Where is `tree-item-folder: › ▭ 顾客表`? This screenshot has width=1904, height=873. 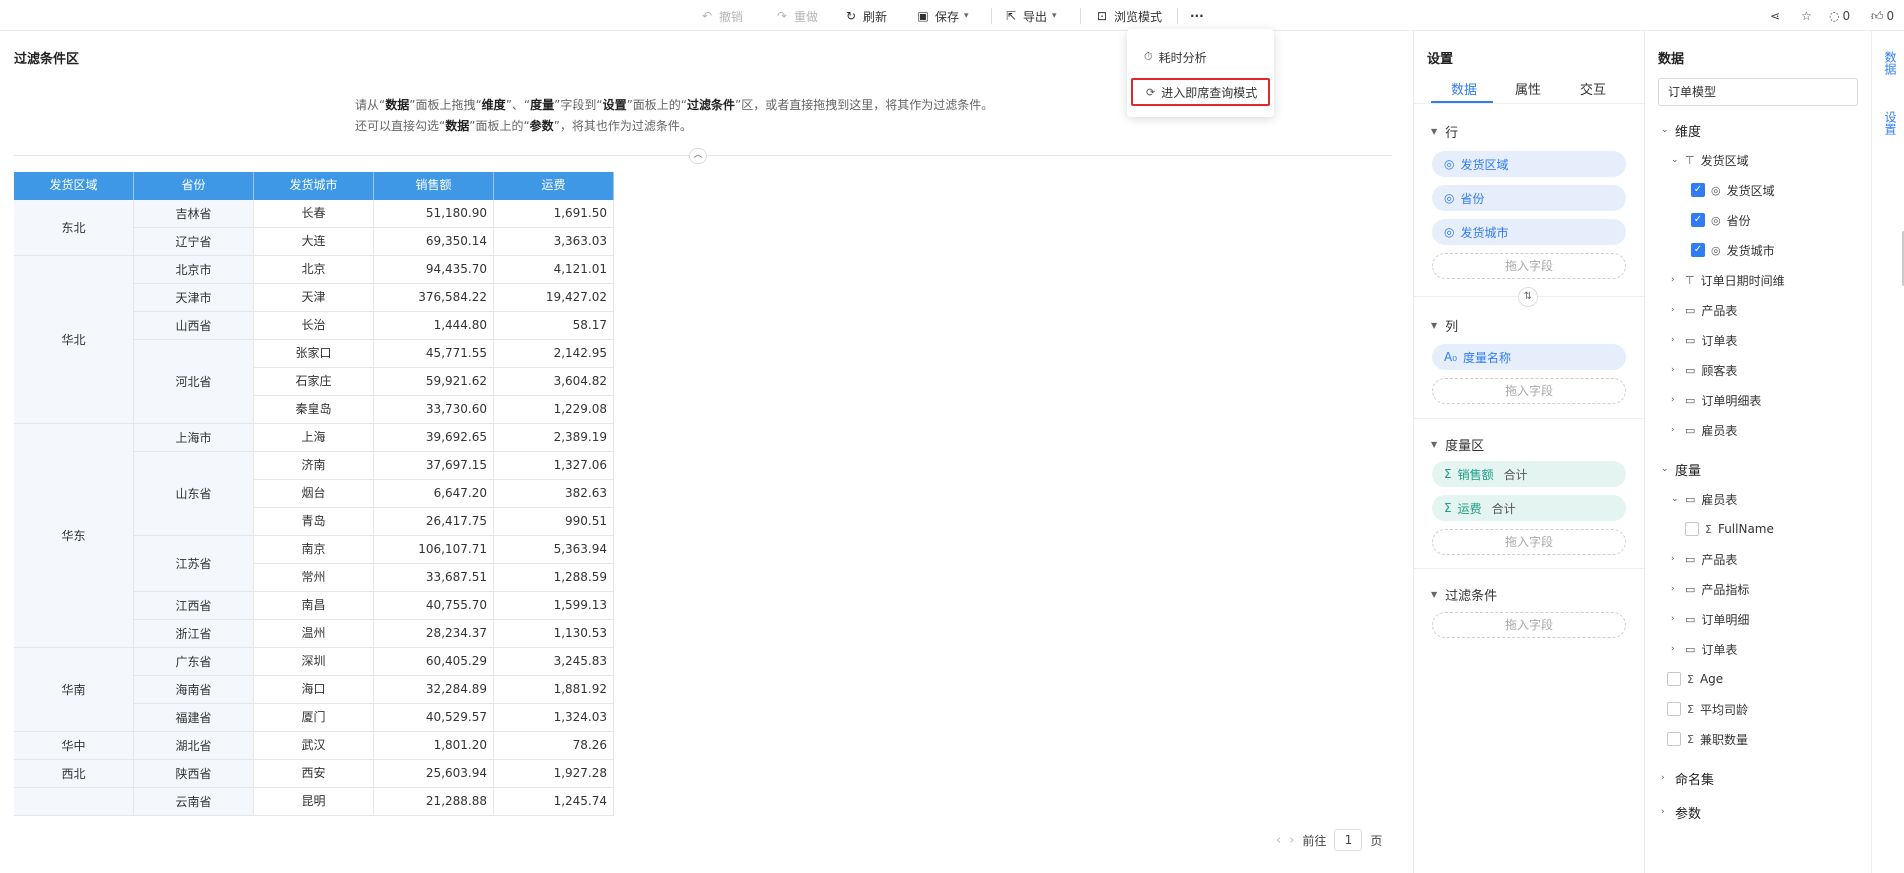 tree-item-folder: › ▭ 顾客表 is located at coordinates (1704, 370).